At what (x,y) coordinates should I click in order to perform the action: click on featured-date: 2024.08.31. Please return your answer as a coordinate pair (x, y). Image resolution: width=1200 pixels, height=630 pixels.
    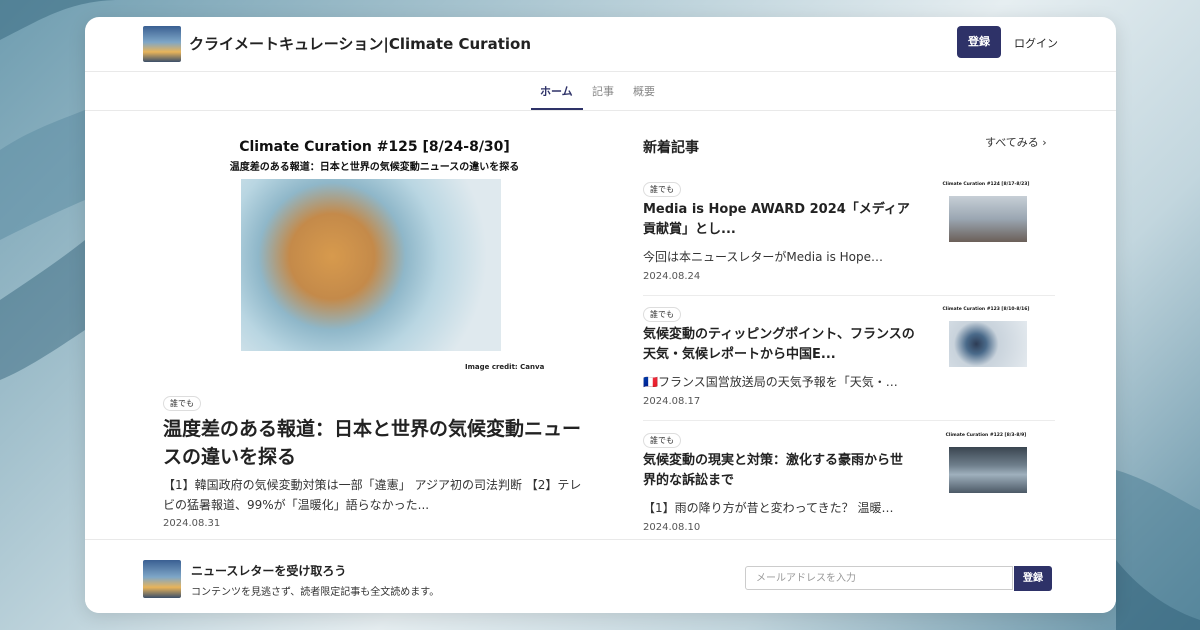
    Looking at the image, I should click on (192, 523).